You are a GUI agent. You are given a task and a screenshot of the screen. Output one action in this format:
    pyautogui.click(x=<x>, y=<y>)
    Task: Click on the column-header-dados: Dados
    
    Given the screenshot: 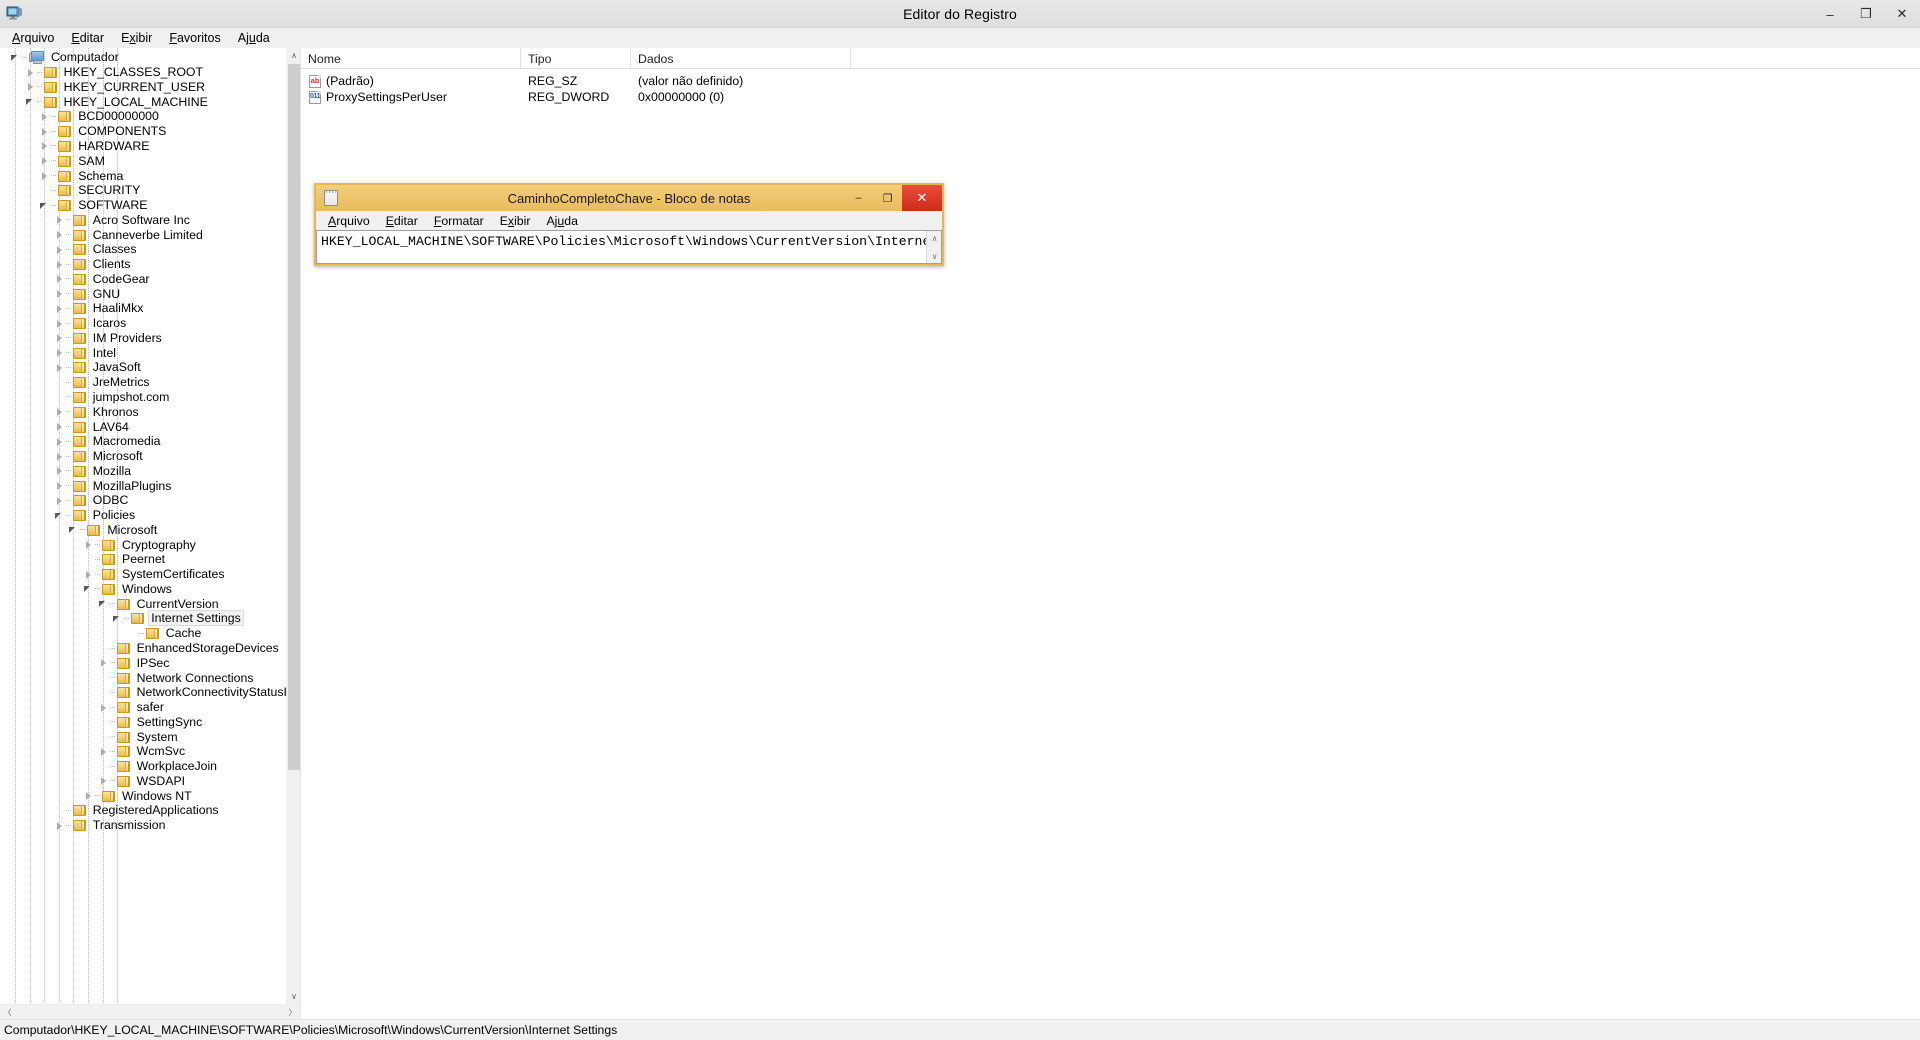 What is the action you would take?
    pyautogui.click(x=741, y=58)
    